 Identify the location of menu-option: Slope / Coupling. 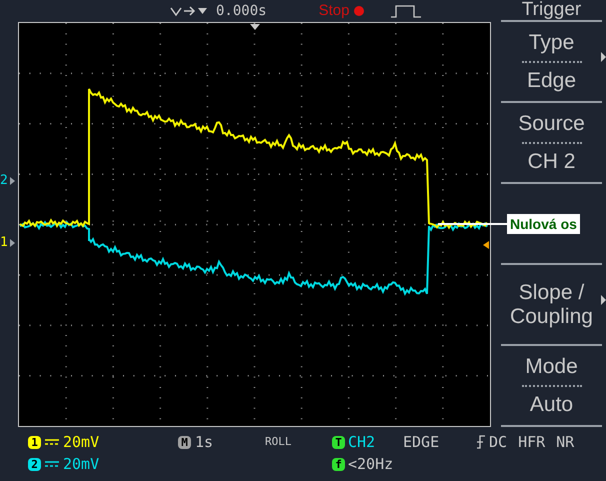
(551, 305).